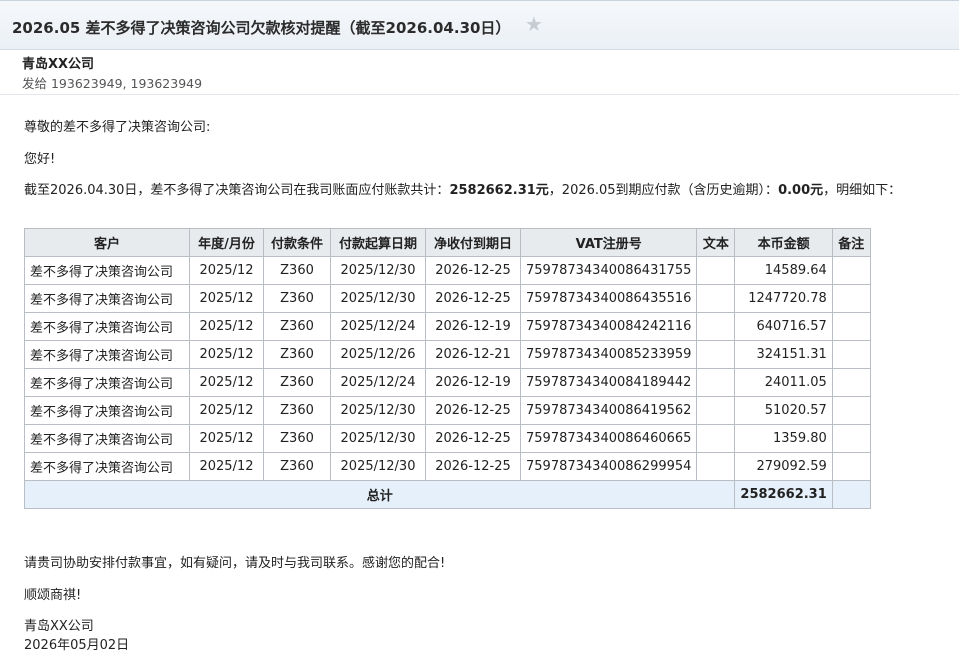  Describe the element at coordinates (783, 494) in the screenshot. I see `total-amount: 2582662.31` at that location.